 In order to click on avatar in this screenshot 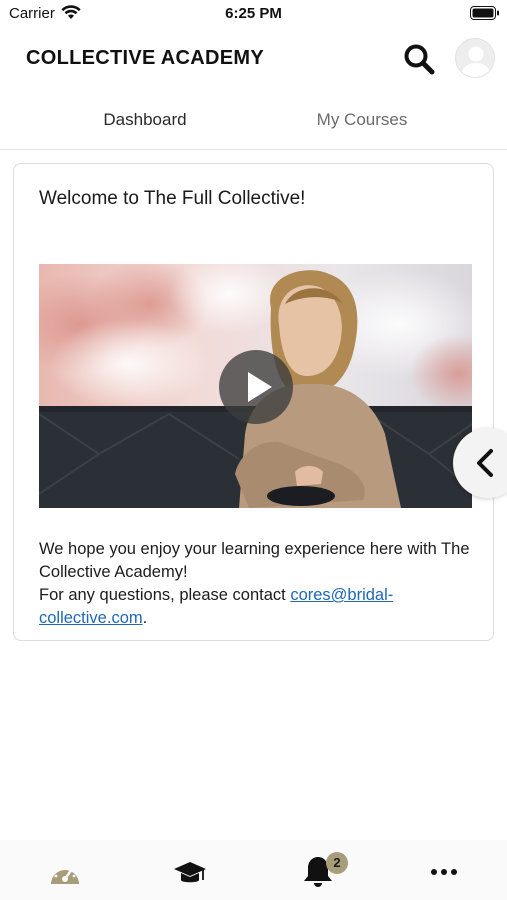, I will do `click(475, 58)`.